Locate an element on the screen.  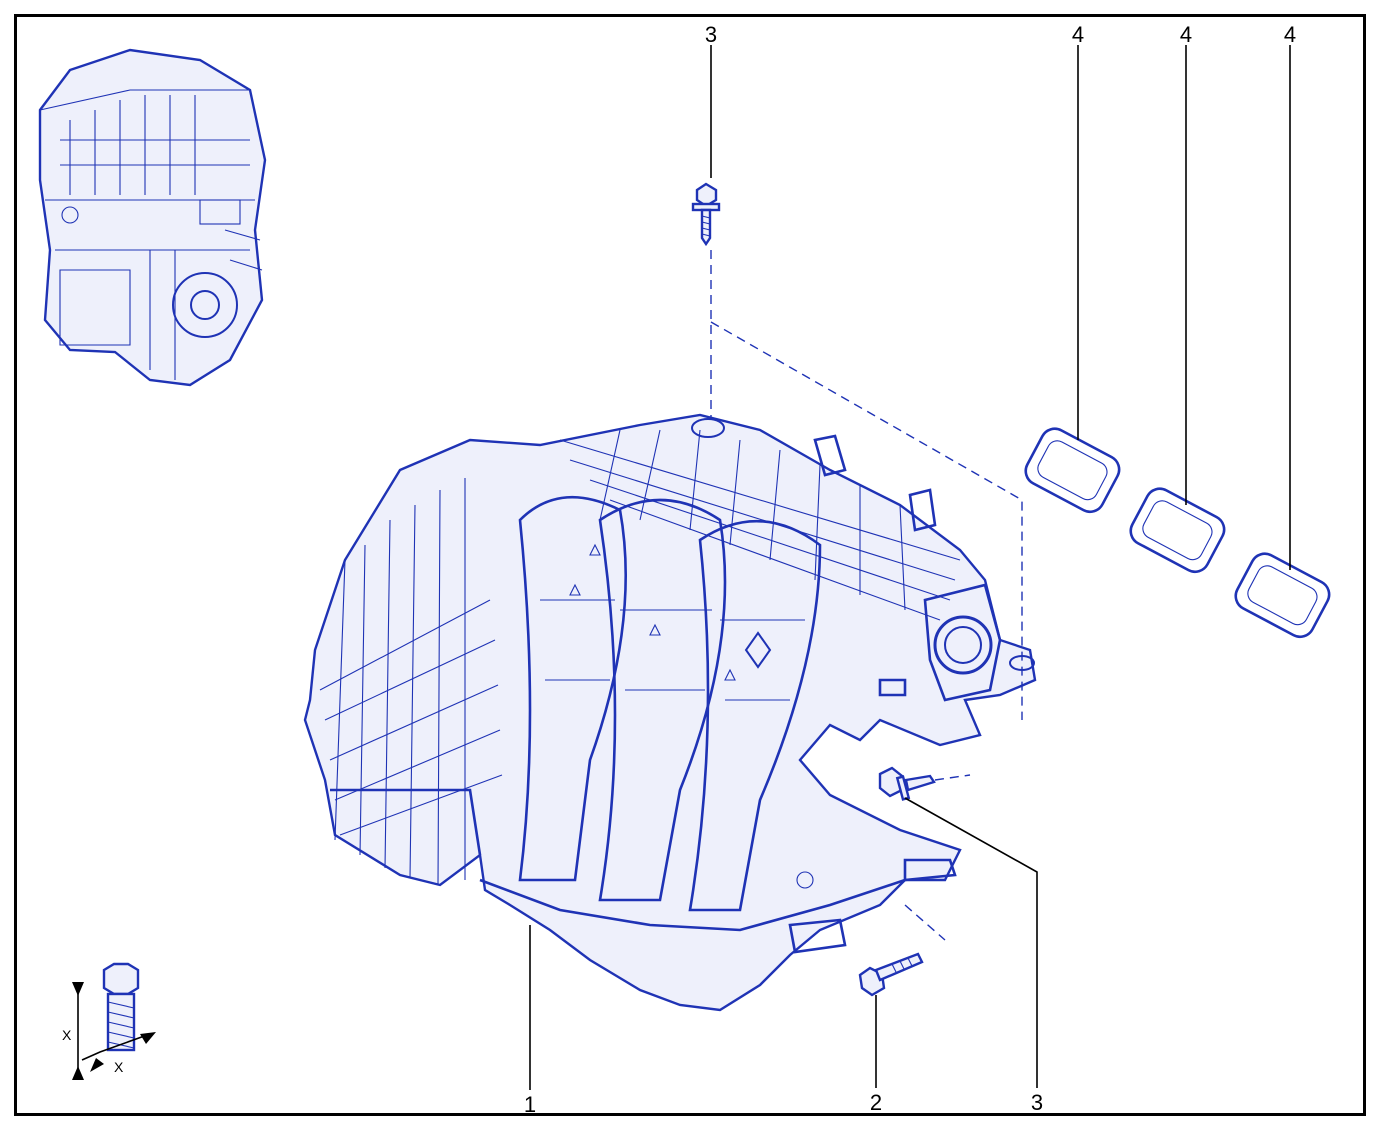
callout-bolt-top: 3 is located at coordinates (711, 34).